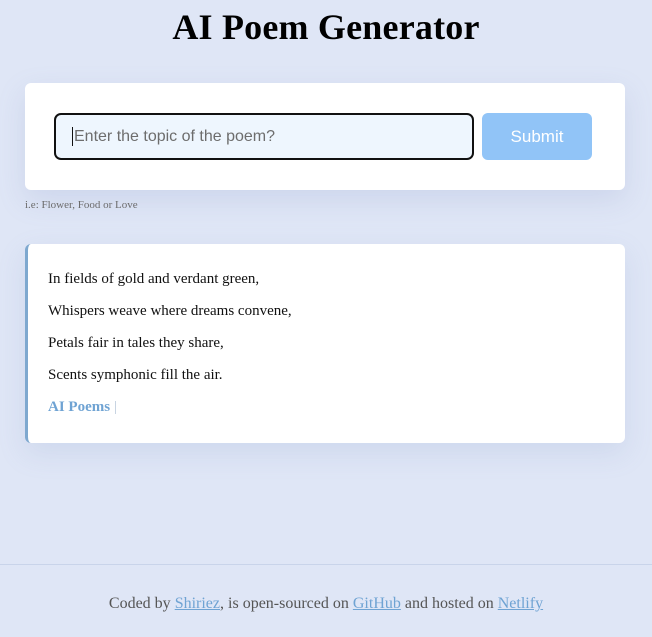 The height and width of the screenshot is (637, 652). I want to click on signature-label: AI Poems, so click(79, 407).